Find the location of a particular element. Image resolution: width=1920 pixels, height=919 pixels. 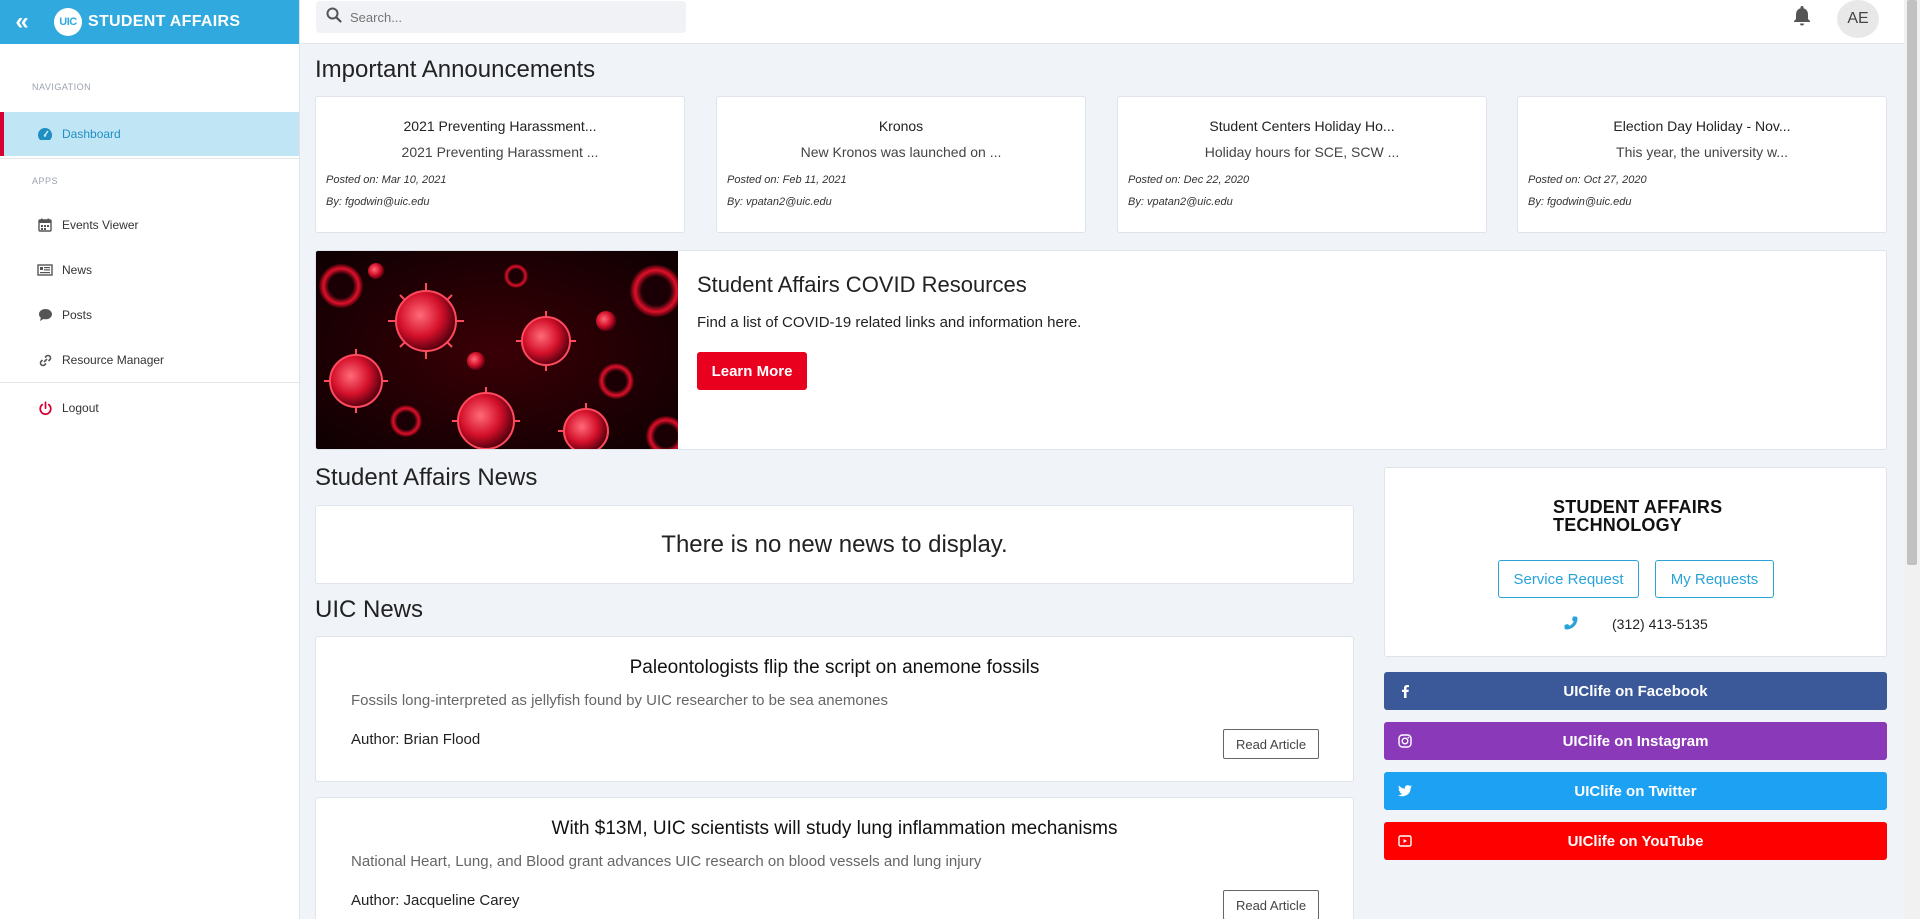

comment-icon is located at coordinates (45, 315).